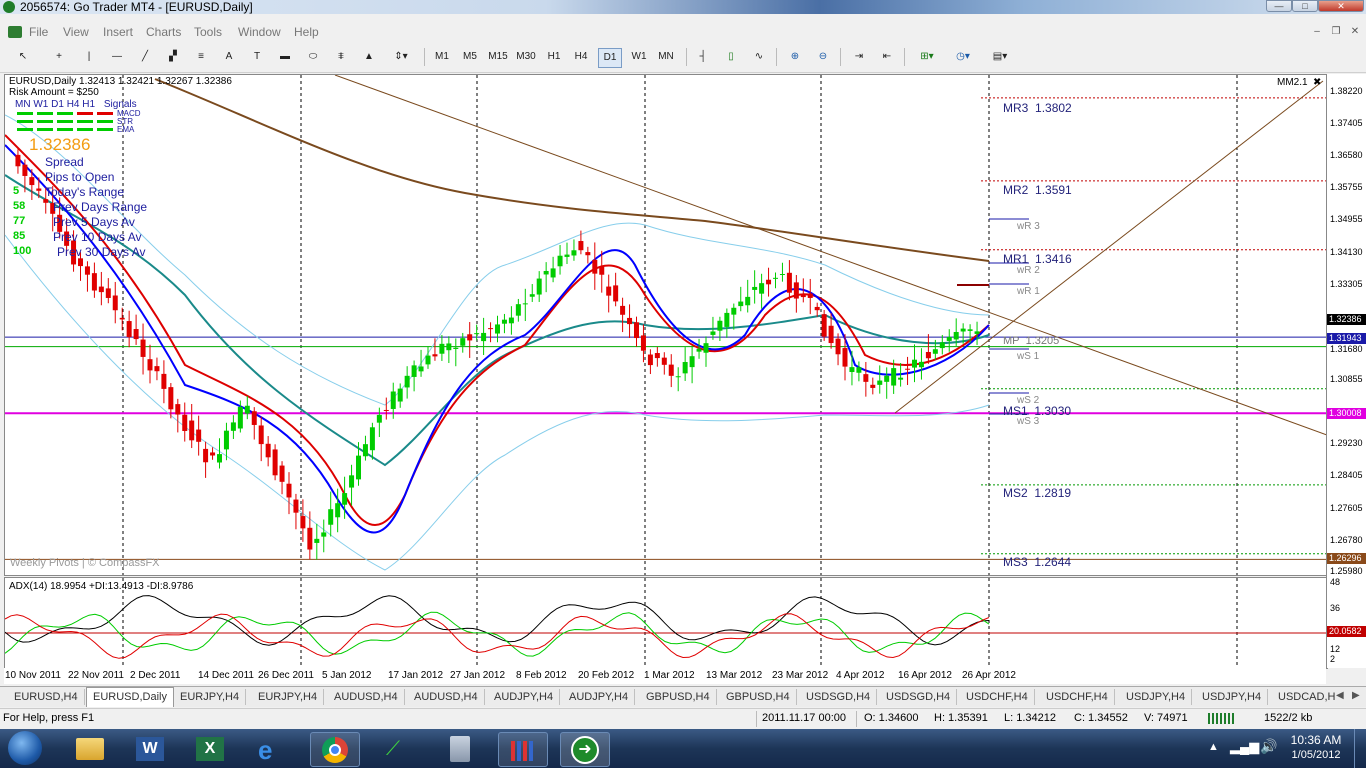 The image size is (1366, 768). What do you see at coordinates (1340, 695) in the screenshot?
I see `tab-scroll-left-icon: ◀` at bounding box center [1340, 695].